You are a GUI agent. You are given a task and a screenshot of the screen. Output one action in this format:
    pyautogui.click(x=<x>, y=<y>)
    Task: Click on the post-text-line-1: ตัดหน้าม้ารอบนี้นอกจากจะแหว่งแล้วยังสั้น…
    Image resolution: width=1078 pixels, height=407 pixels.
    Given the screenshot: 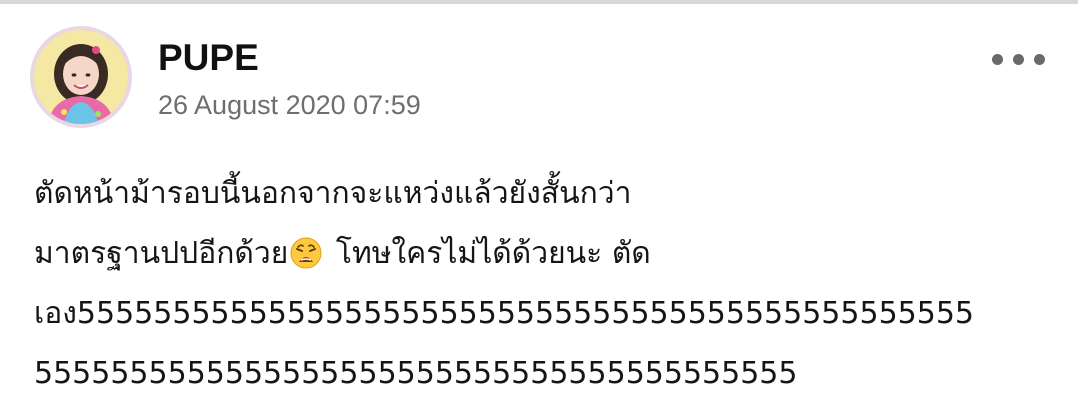 What is the action you would take?
    pyautogui.click(x=333, y=193)
    